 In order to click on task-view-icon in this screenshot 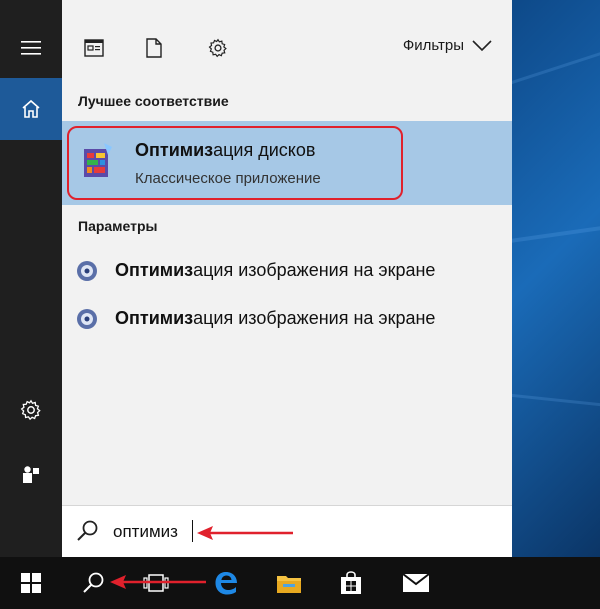, I will do `click(156, 583)`.